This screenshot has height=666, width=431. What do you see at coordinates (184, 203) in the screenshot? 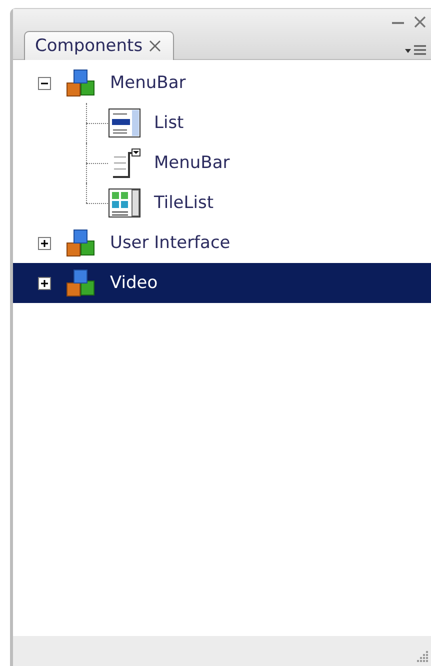
I see `tree-item-label: TileList` at bounding box center [184, 203].